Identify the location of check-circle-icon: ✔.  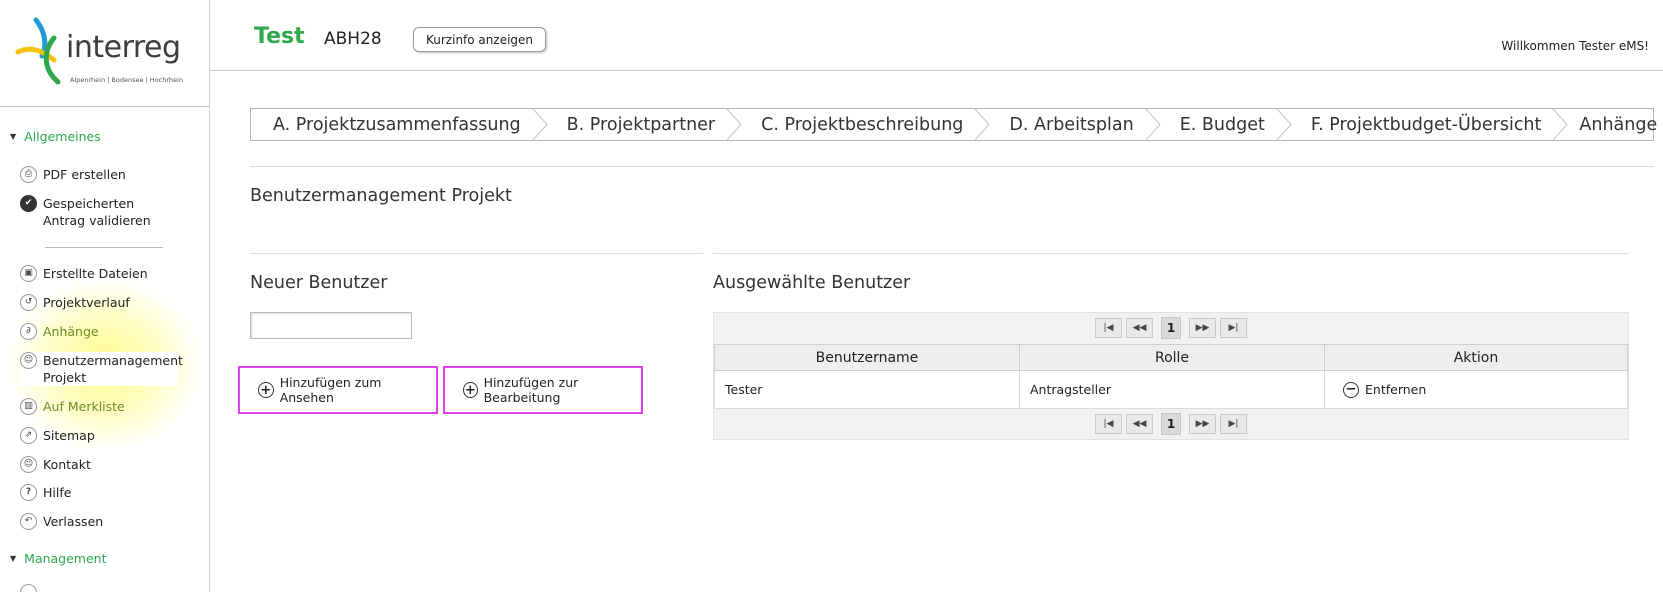
(28, 203).